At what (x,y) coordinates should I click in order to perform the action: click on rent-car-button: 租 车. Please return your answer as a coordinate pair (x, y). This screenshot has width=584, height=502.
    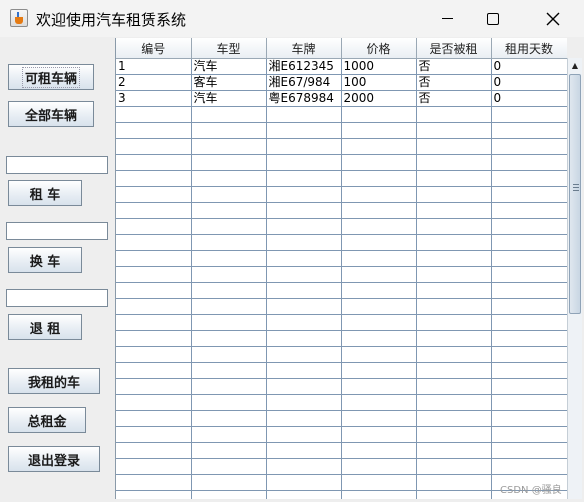
    Looking at the image, I should click on (45, 193).